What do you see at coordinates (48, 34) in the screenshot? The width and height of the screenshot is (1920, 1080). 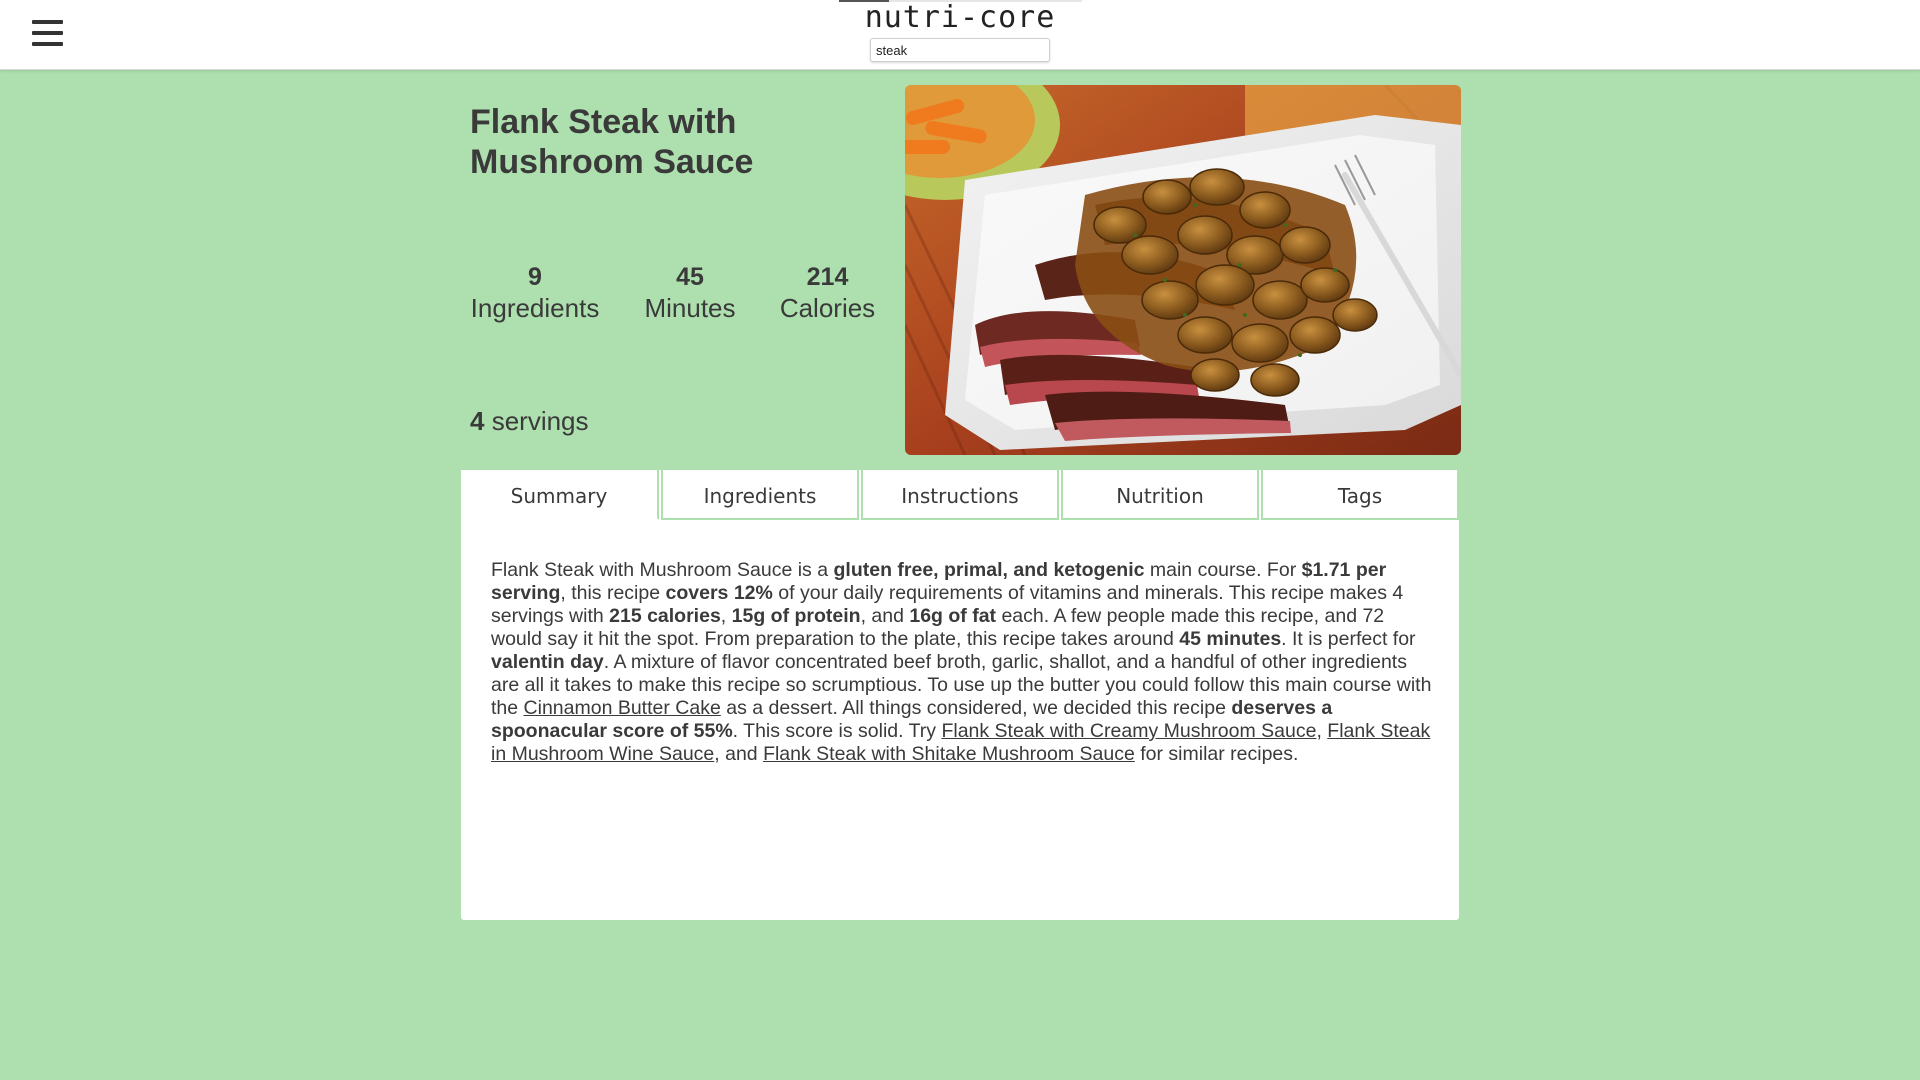 I see `hamburger-menu-icon` at bounding box center [48, 34].